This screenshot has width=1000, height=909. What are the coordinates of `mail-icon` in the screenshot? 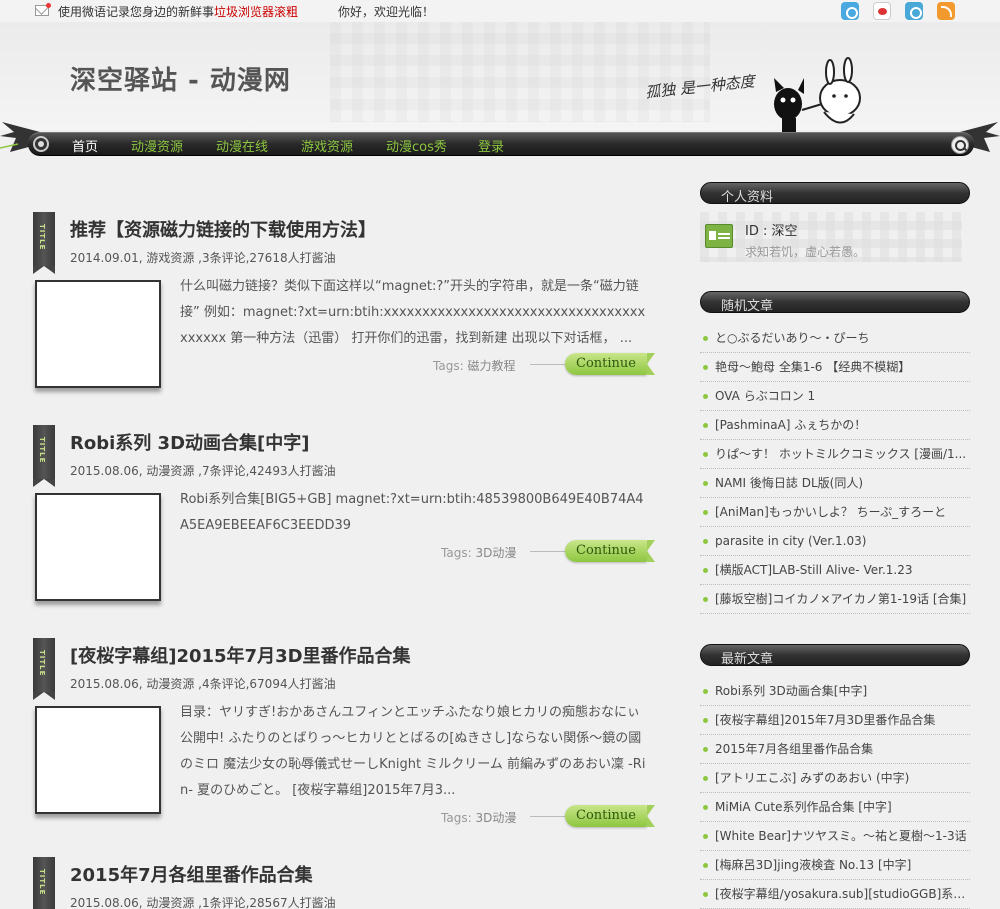 It's located at (43, 9).